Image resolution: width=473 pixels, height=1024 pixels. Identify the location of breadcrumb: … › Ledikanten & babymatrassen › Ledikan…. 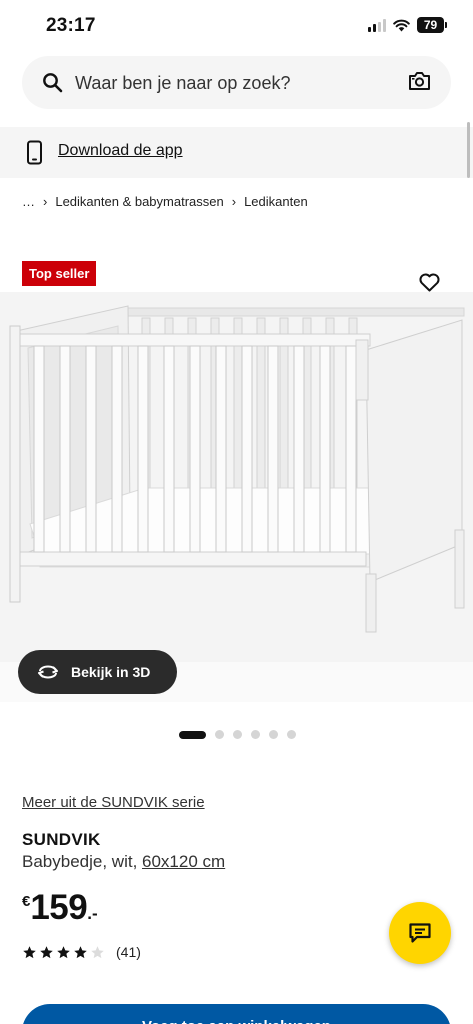
(165, 201).